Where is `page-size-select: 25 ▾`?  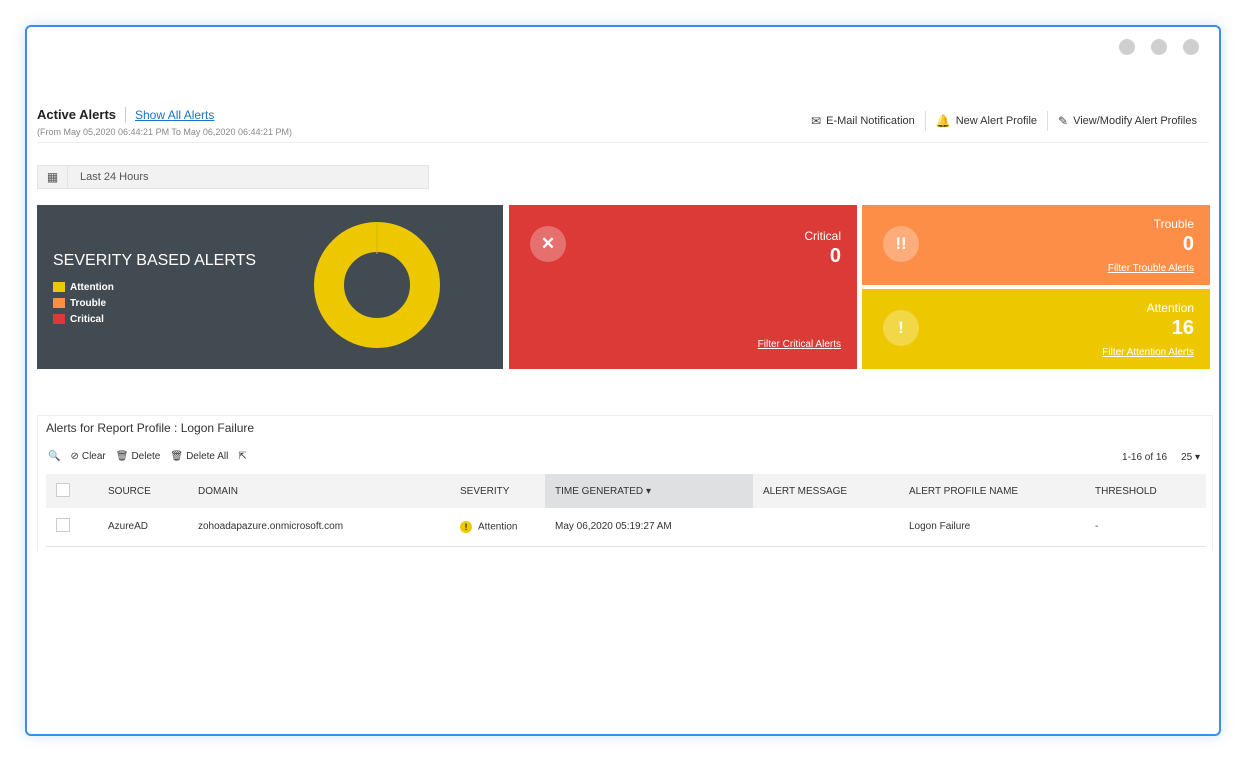
page-size-select: 25 ▾ is located at coordinates (1190, 457).